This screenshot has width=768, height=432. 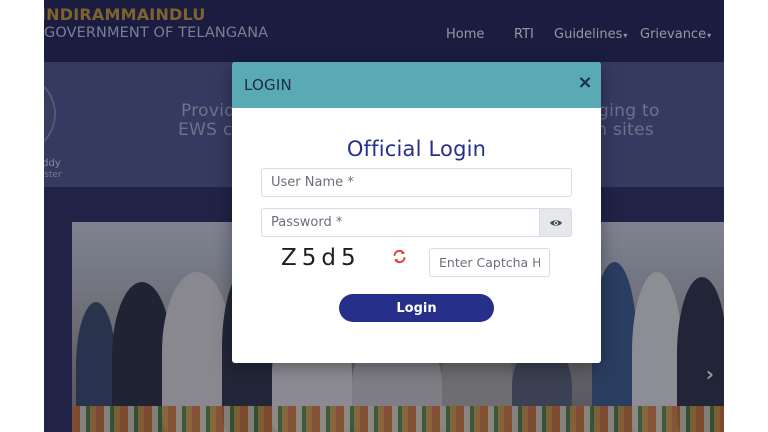 I want to click on refresh-icon, so click(x=399, y=256).